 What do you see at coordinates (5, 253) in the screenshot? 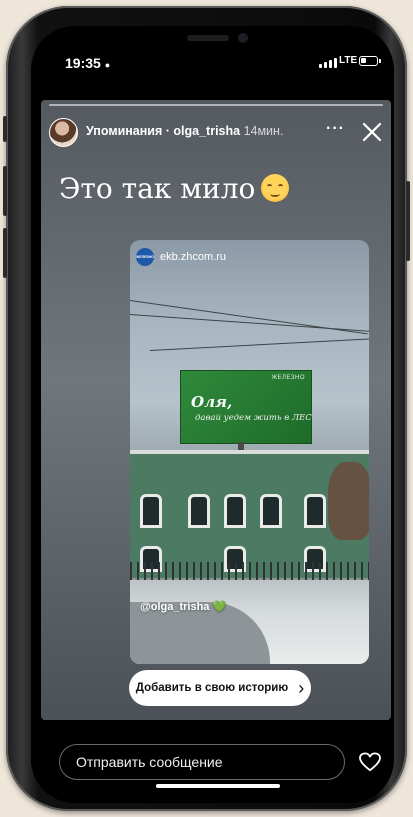
I see `volume-down-button` at bounding box center [5, 253].